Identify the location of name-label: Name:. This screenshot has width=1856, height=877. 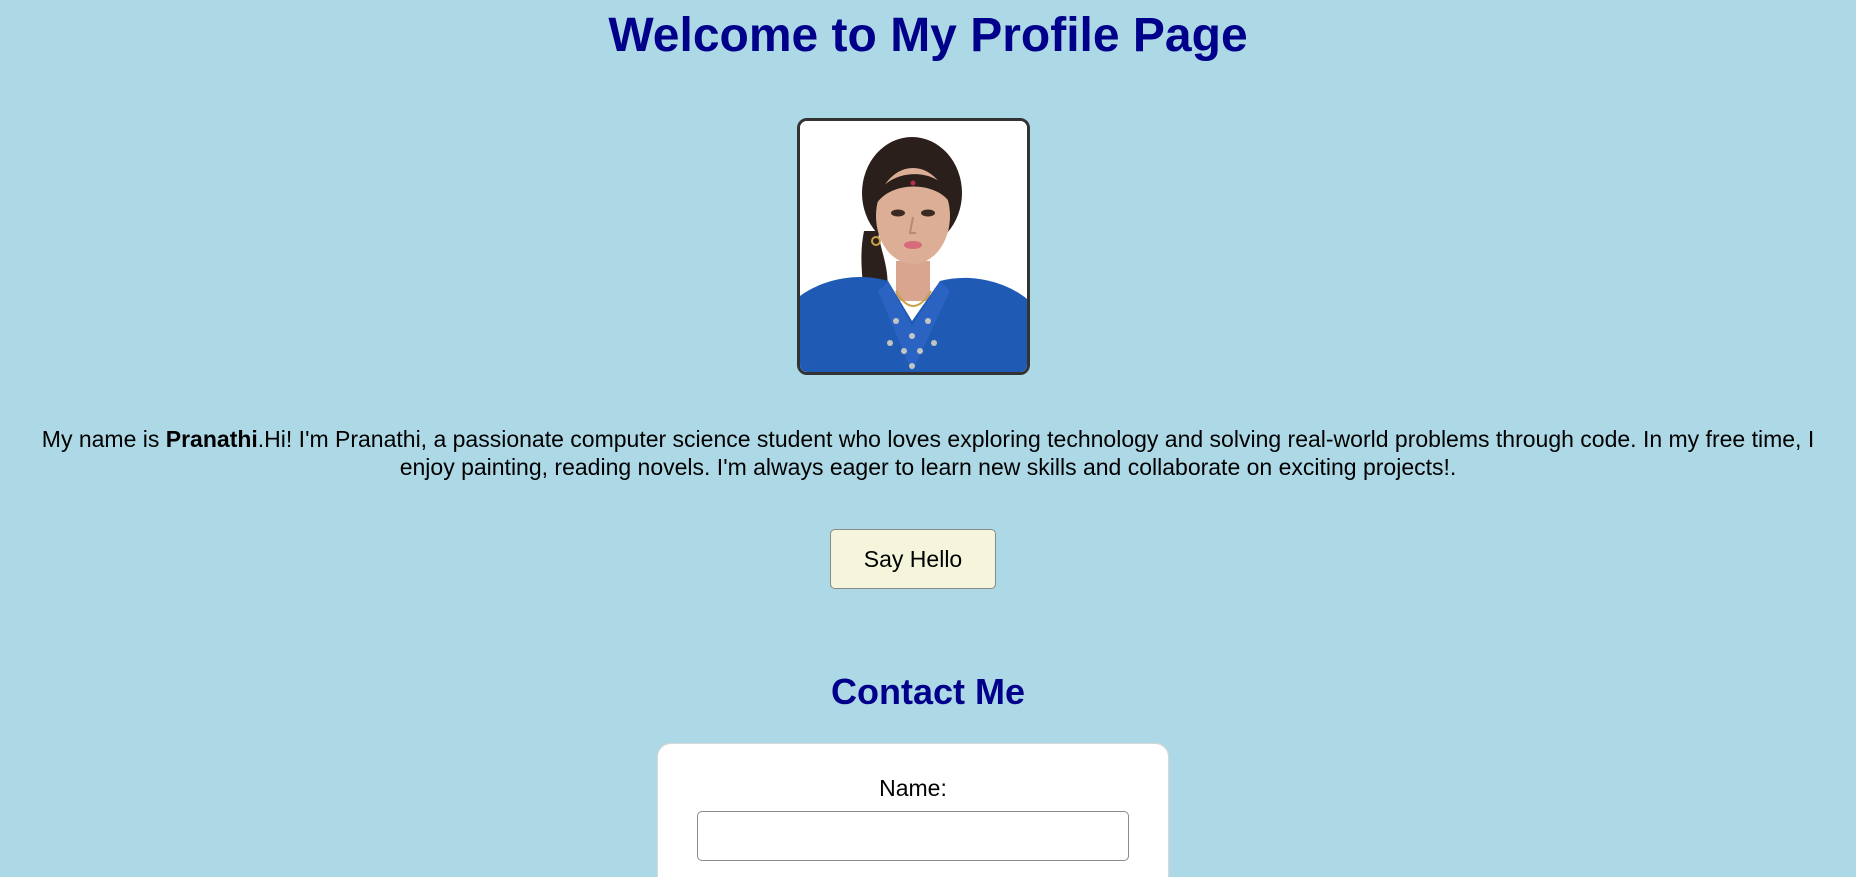
(913, 788).